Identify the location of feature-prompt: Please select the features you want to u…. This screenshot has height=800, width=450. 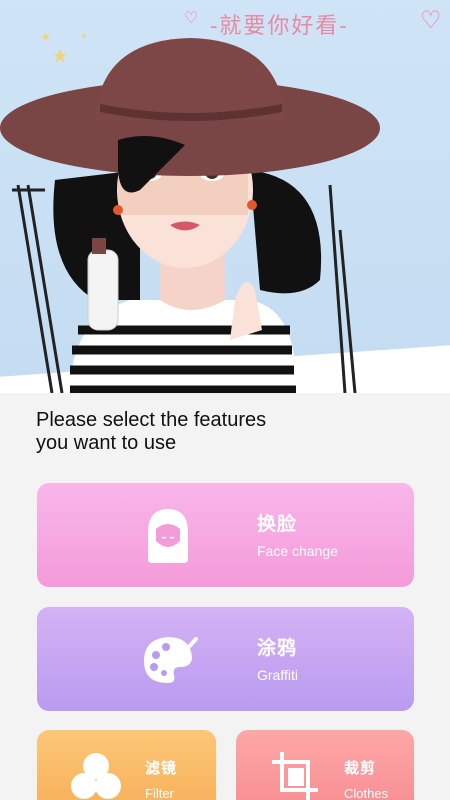
(186, 432).